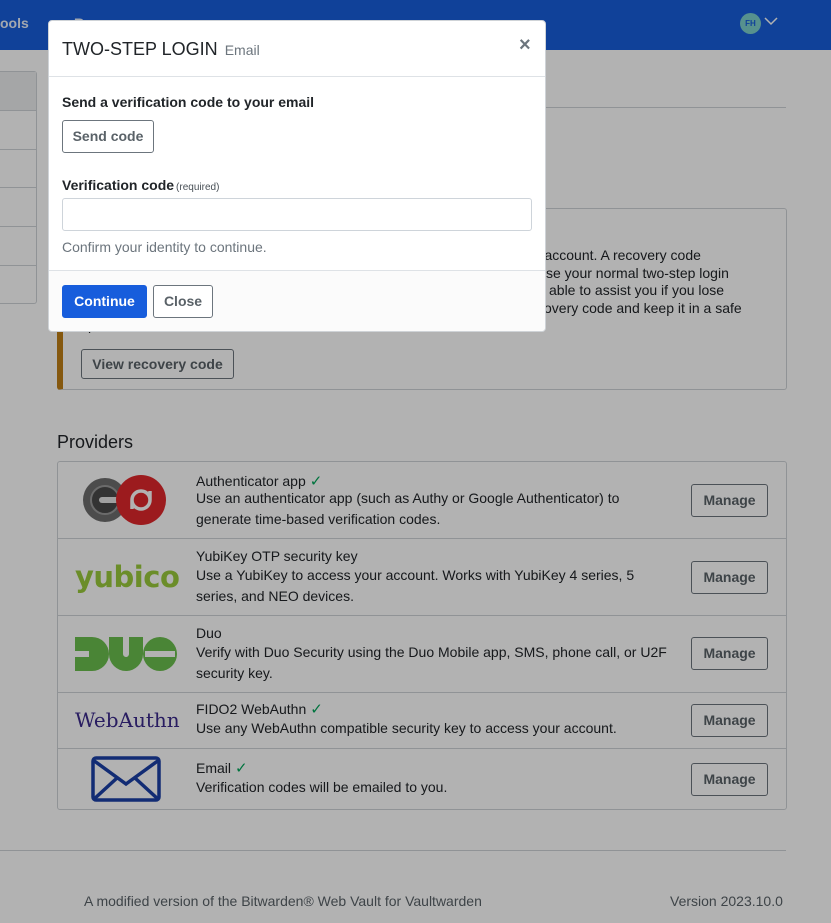 The image size is (831, 923). I want to click on modal-header: TWO-STEP LOGIN Email ×, so click(297, 49).